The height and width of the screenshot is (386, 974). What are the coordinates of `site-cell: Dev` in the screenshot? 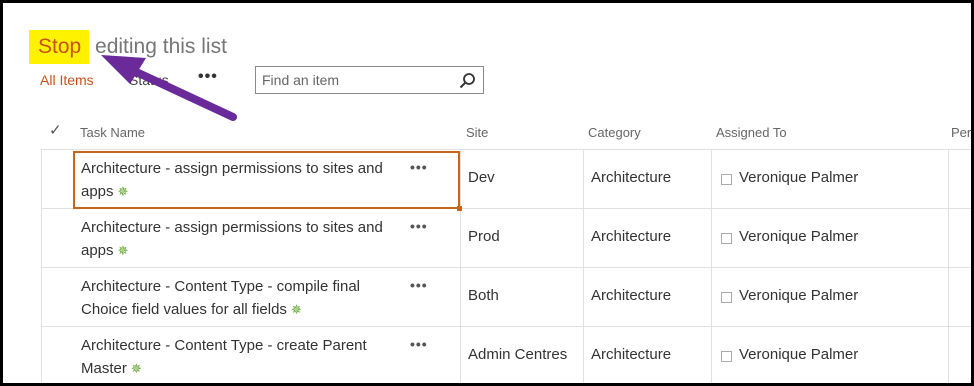 It's located at (522, 179).